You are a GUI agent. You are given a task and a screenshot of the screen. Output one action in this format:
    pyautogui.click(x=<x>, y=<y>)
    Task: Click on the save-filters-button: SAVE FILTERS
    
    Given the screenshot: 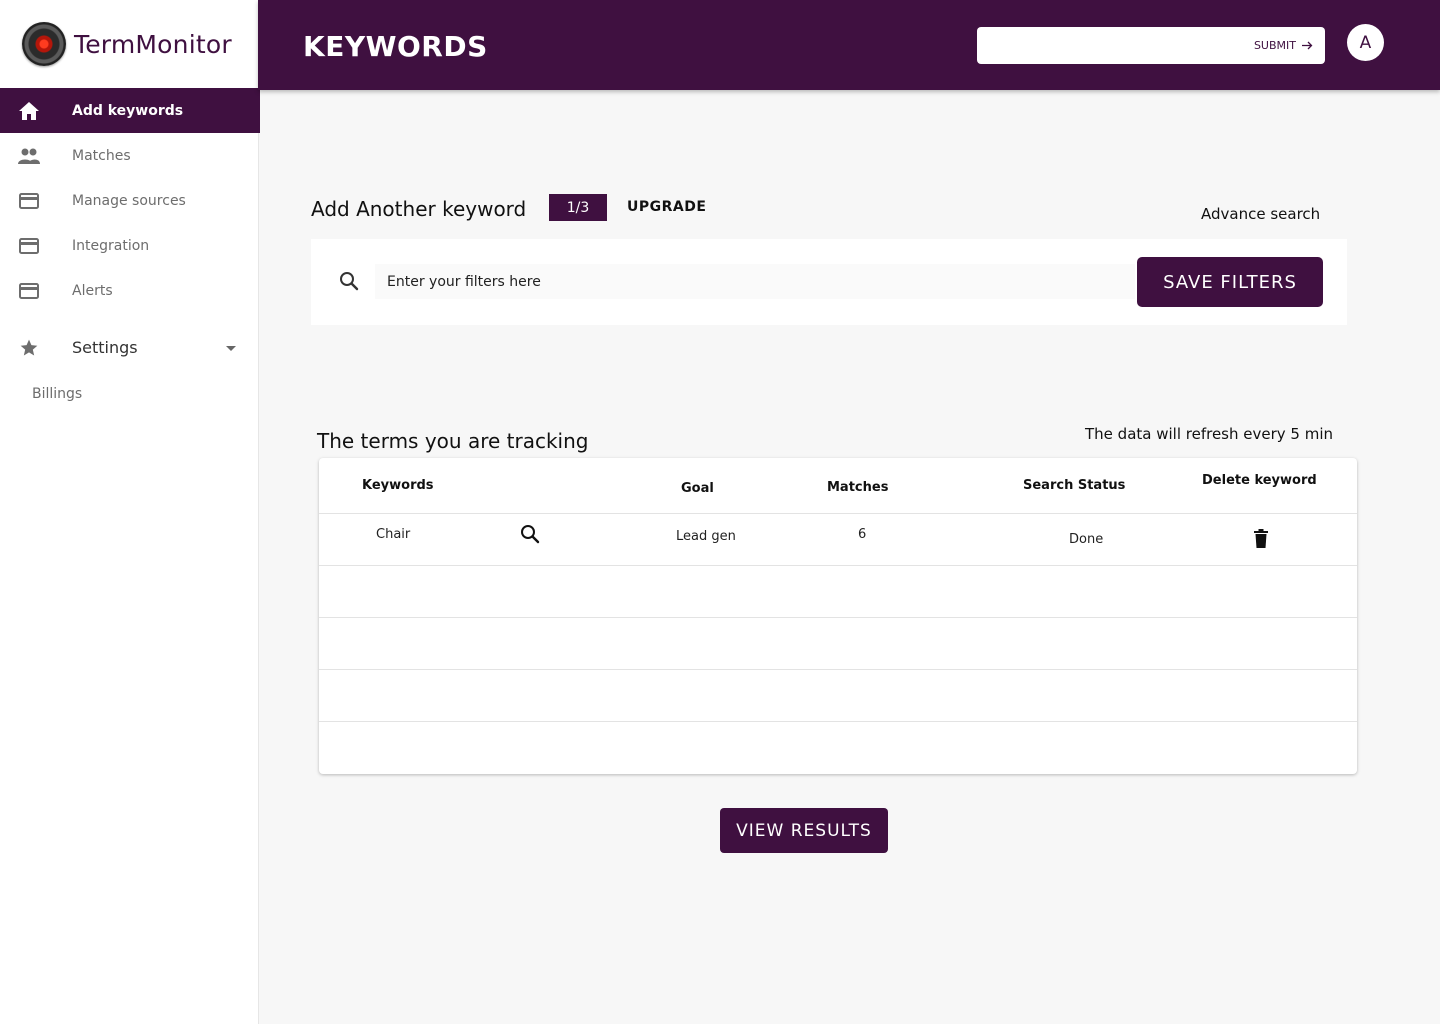 What is the action you would take?
    pyautogui.click(x=1230, y=282)
    